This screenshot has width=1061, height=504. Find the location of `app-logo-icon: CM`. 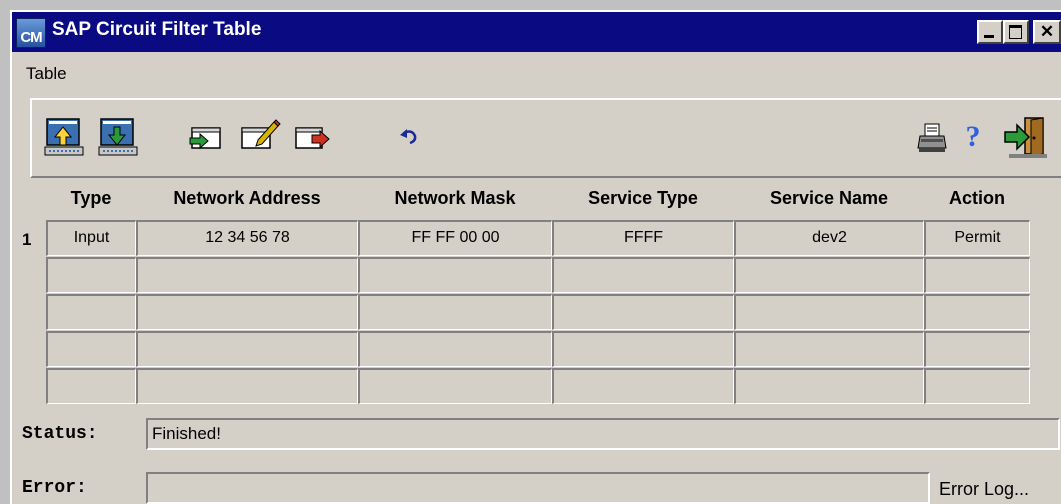

app-logo-icon: CM is located at coordinates (31, 33).